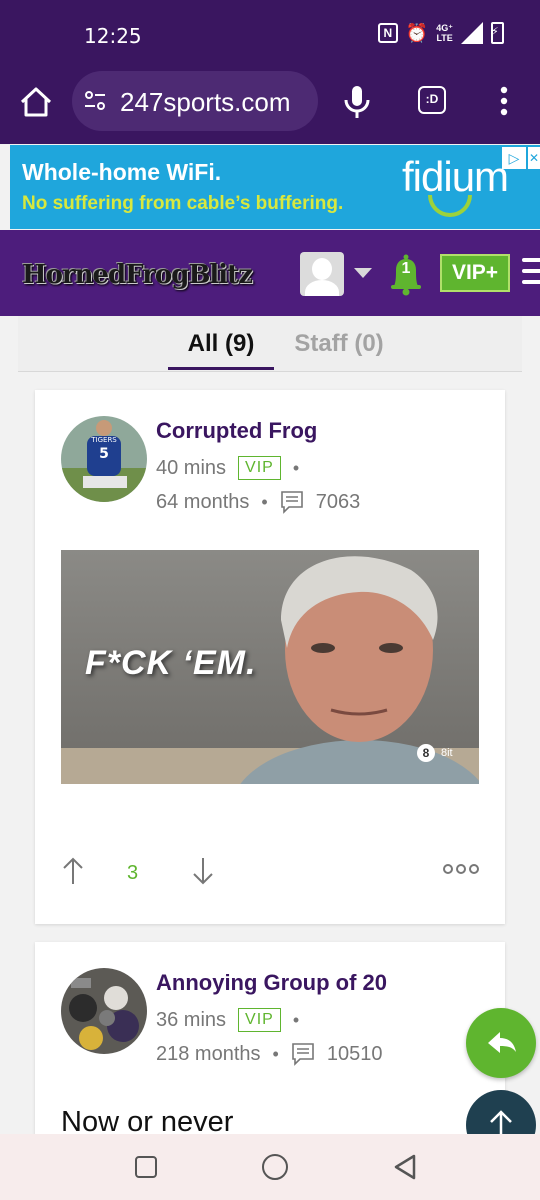 This screenshot has width=540, height=1200. What do you see at coordinates (73, 871) in the screenshot?
I see `upvote-arrow-icon` at bounding box center [73, 871].